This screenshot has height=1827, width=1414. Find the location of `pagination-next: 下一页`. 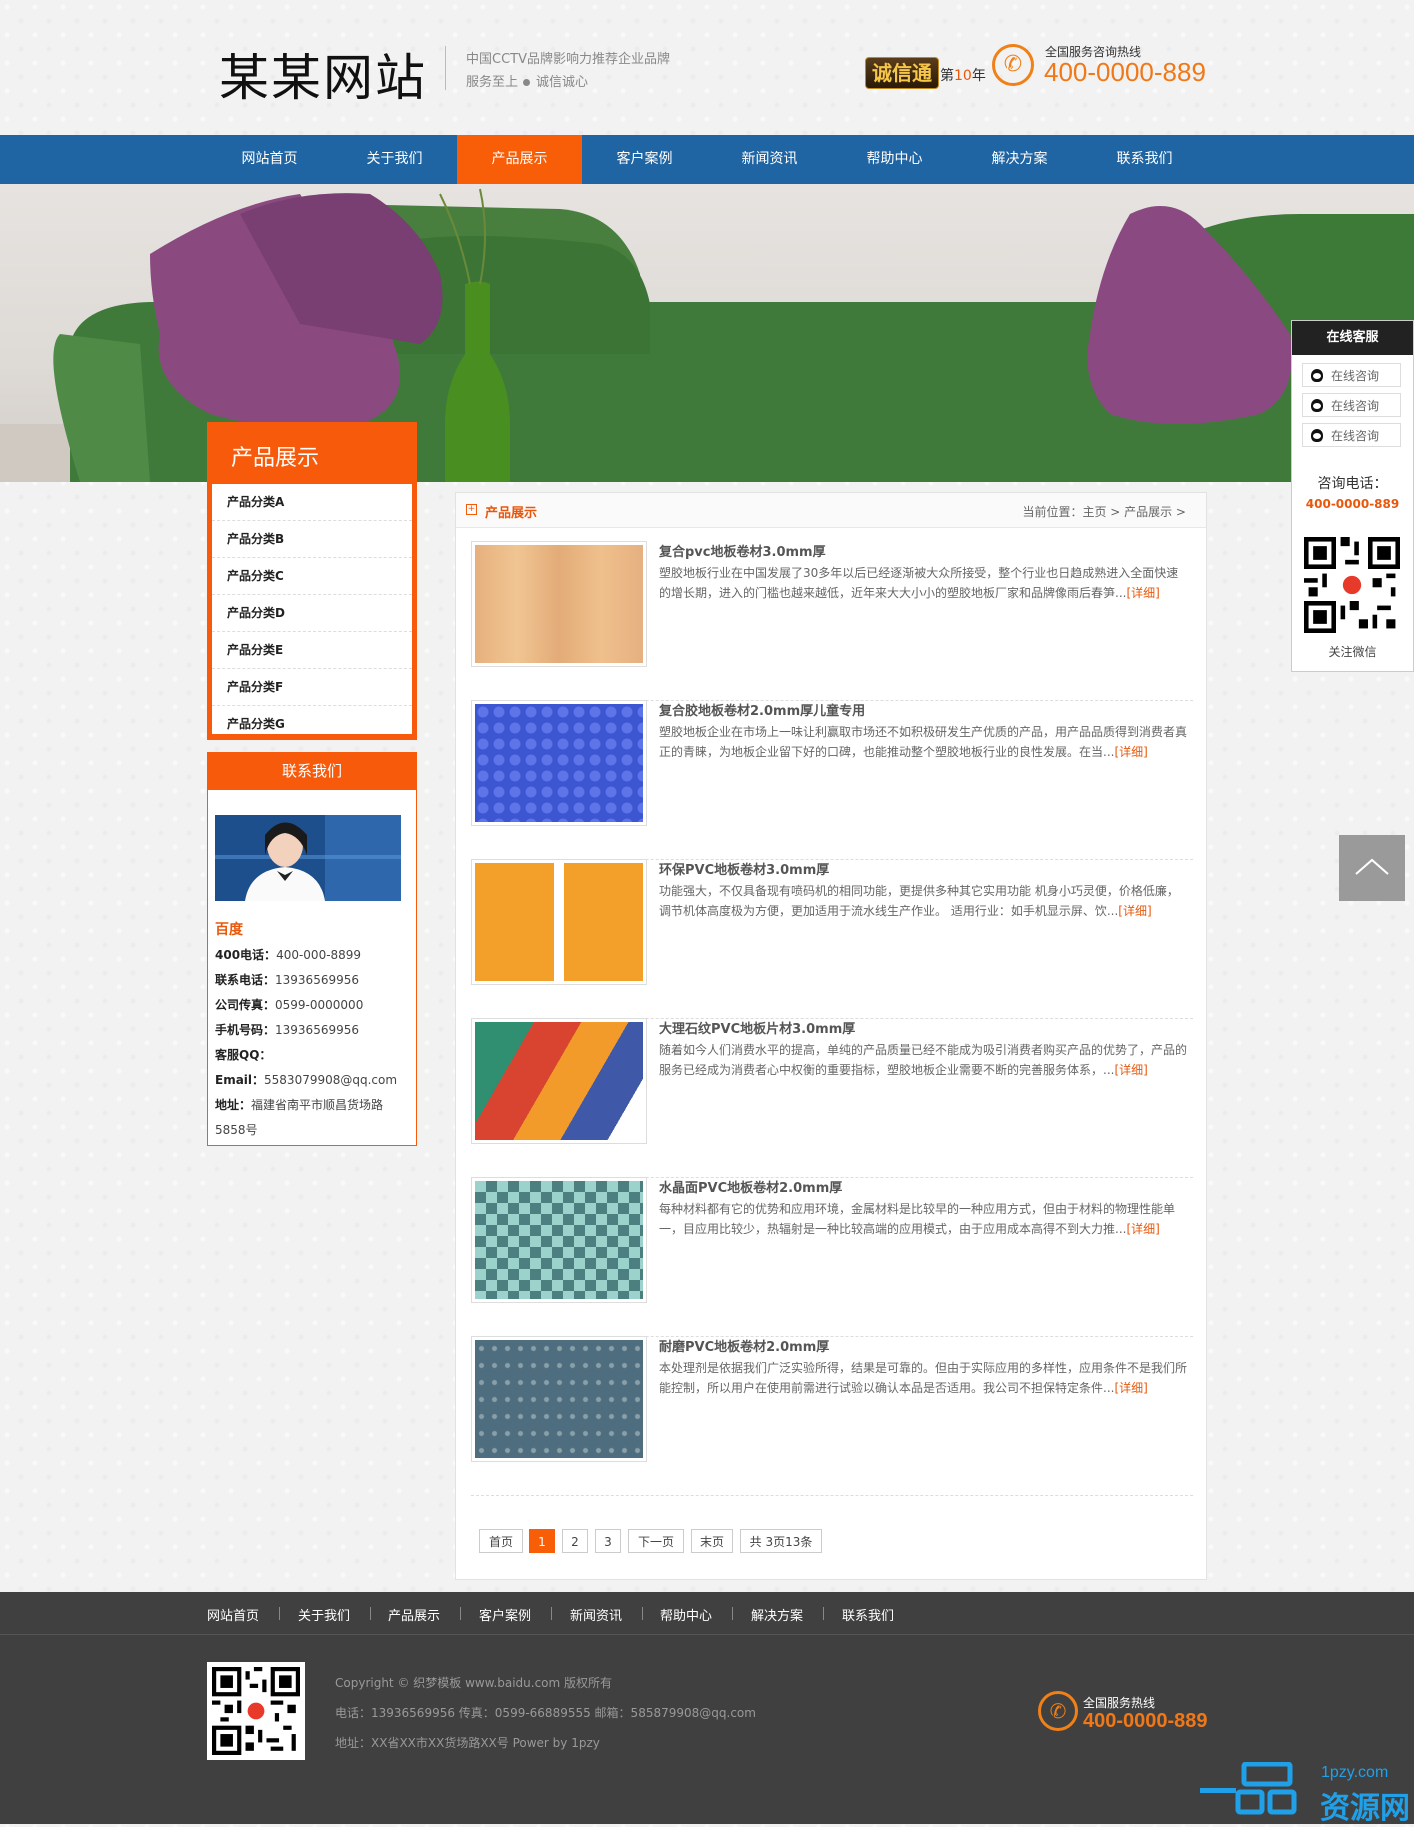

pagination-next: 下一页 is located at coordinates (656, 1541).